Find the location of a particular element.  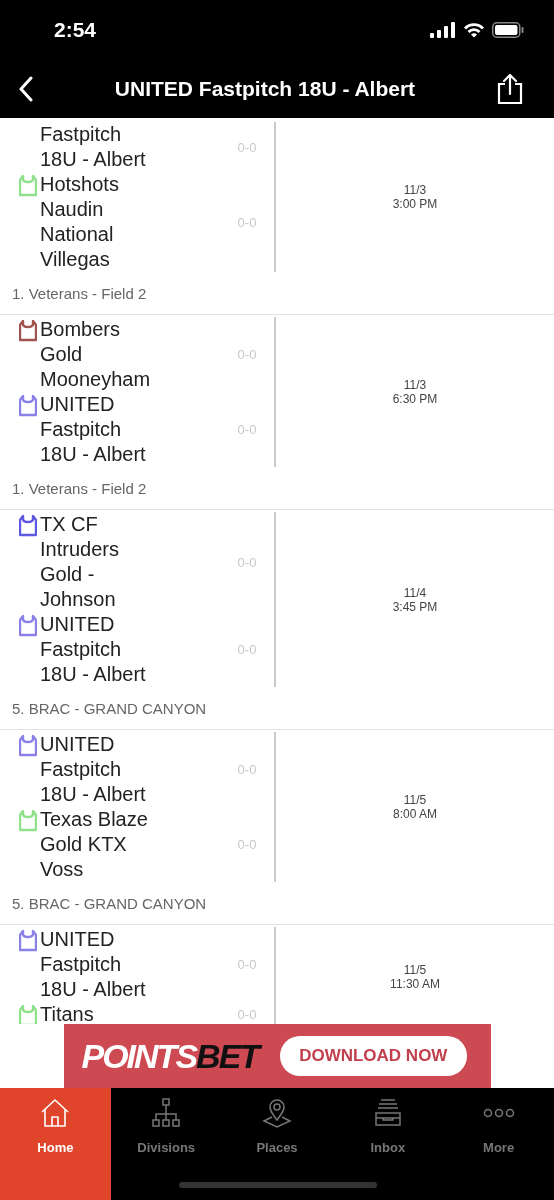

ad-banner: POINTSBET DOWNLOAD NOW is located at coordinates (277, 1056).